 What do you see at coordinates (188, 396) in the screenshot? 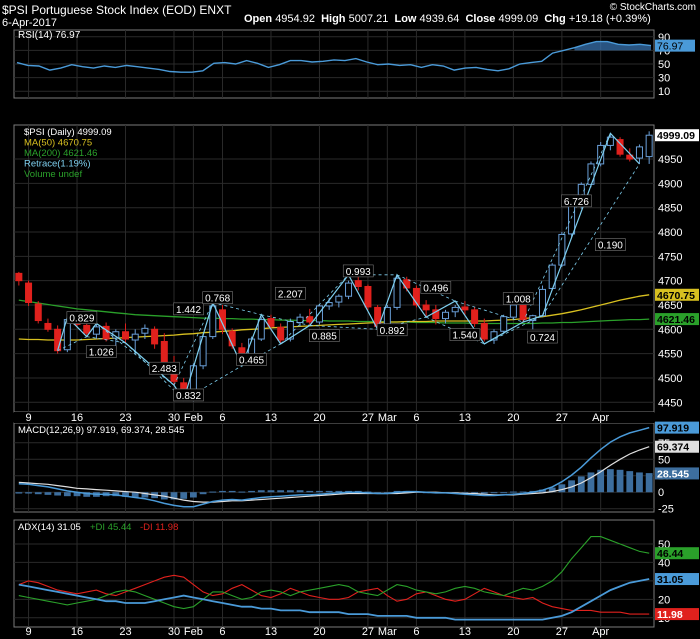
I see `retrace-label: 0.832` at bounding box center [188, 396].